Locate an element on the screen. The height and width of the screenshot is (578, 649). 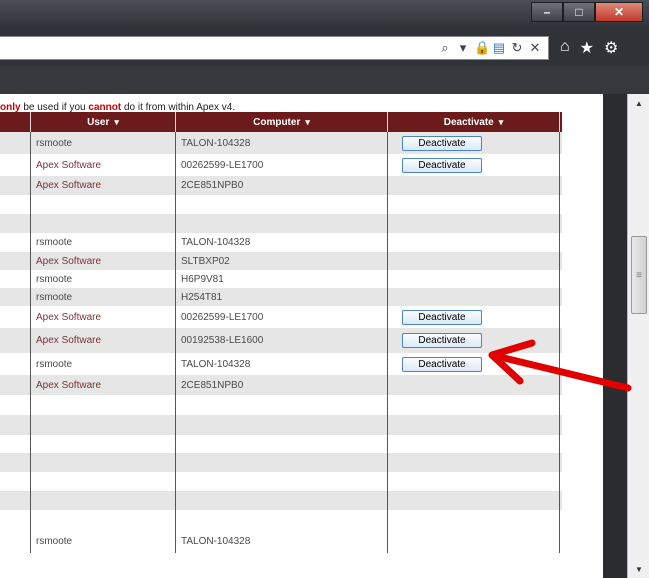
browser-icons: ⌂ ★ ⚙ is located at coordinates (589, 48).